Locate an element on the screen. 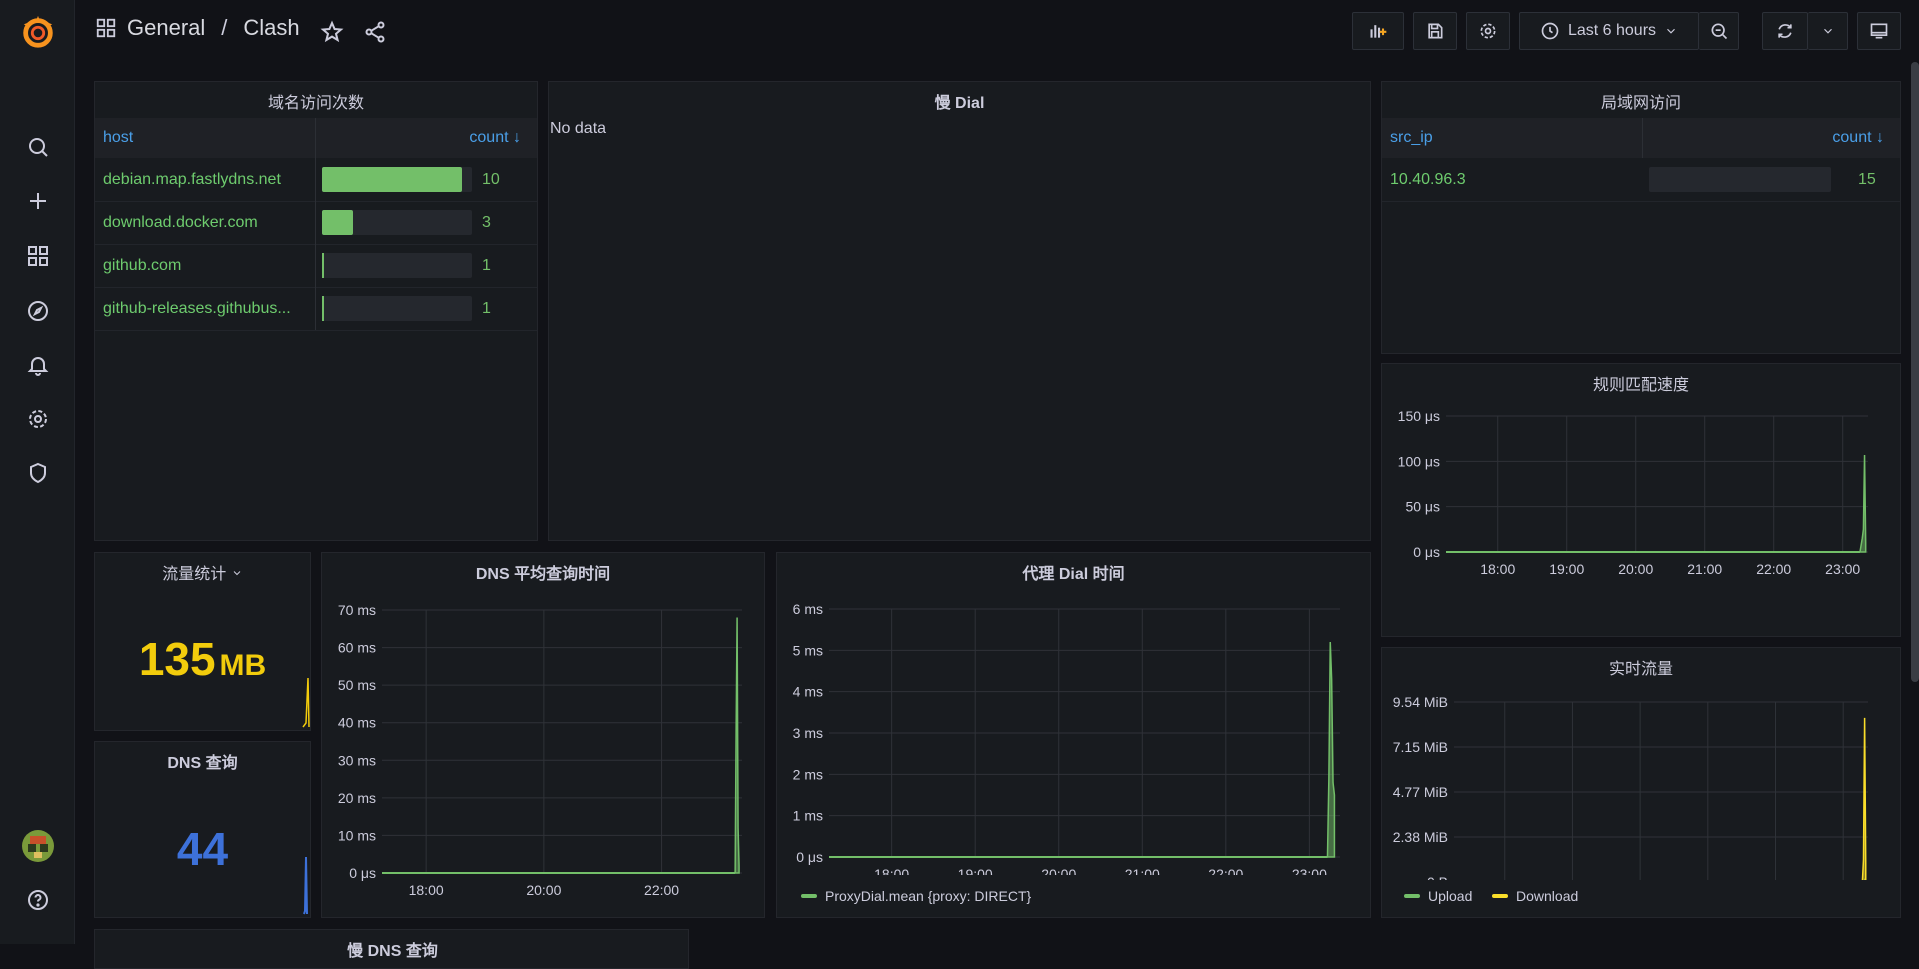  x-tick-label: 19:00 is located at coordinates (975, 870).